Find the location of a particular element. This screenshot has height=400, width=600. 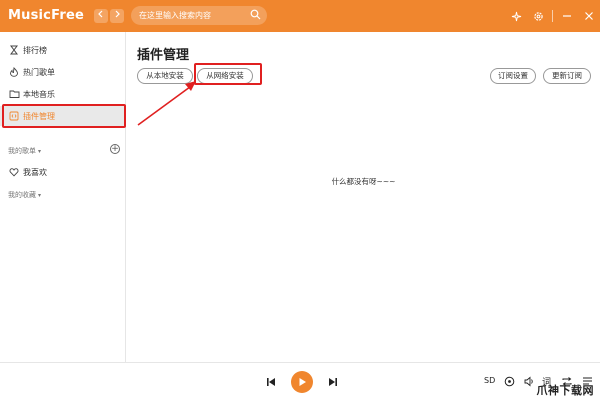

forward-button is located at coordinates (117, 16).